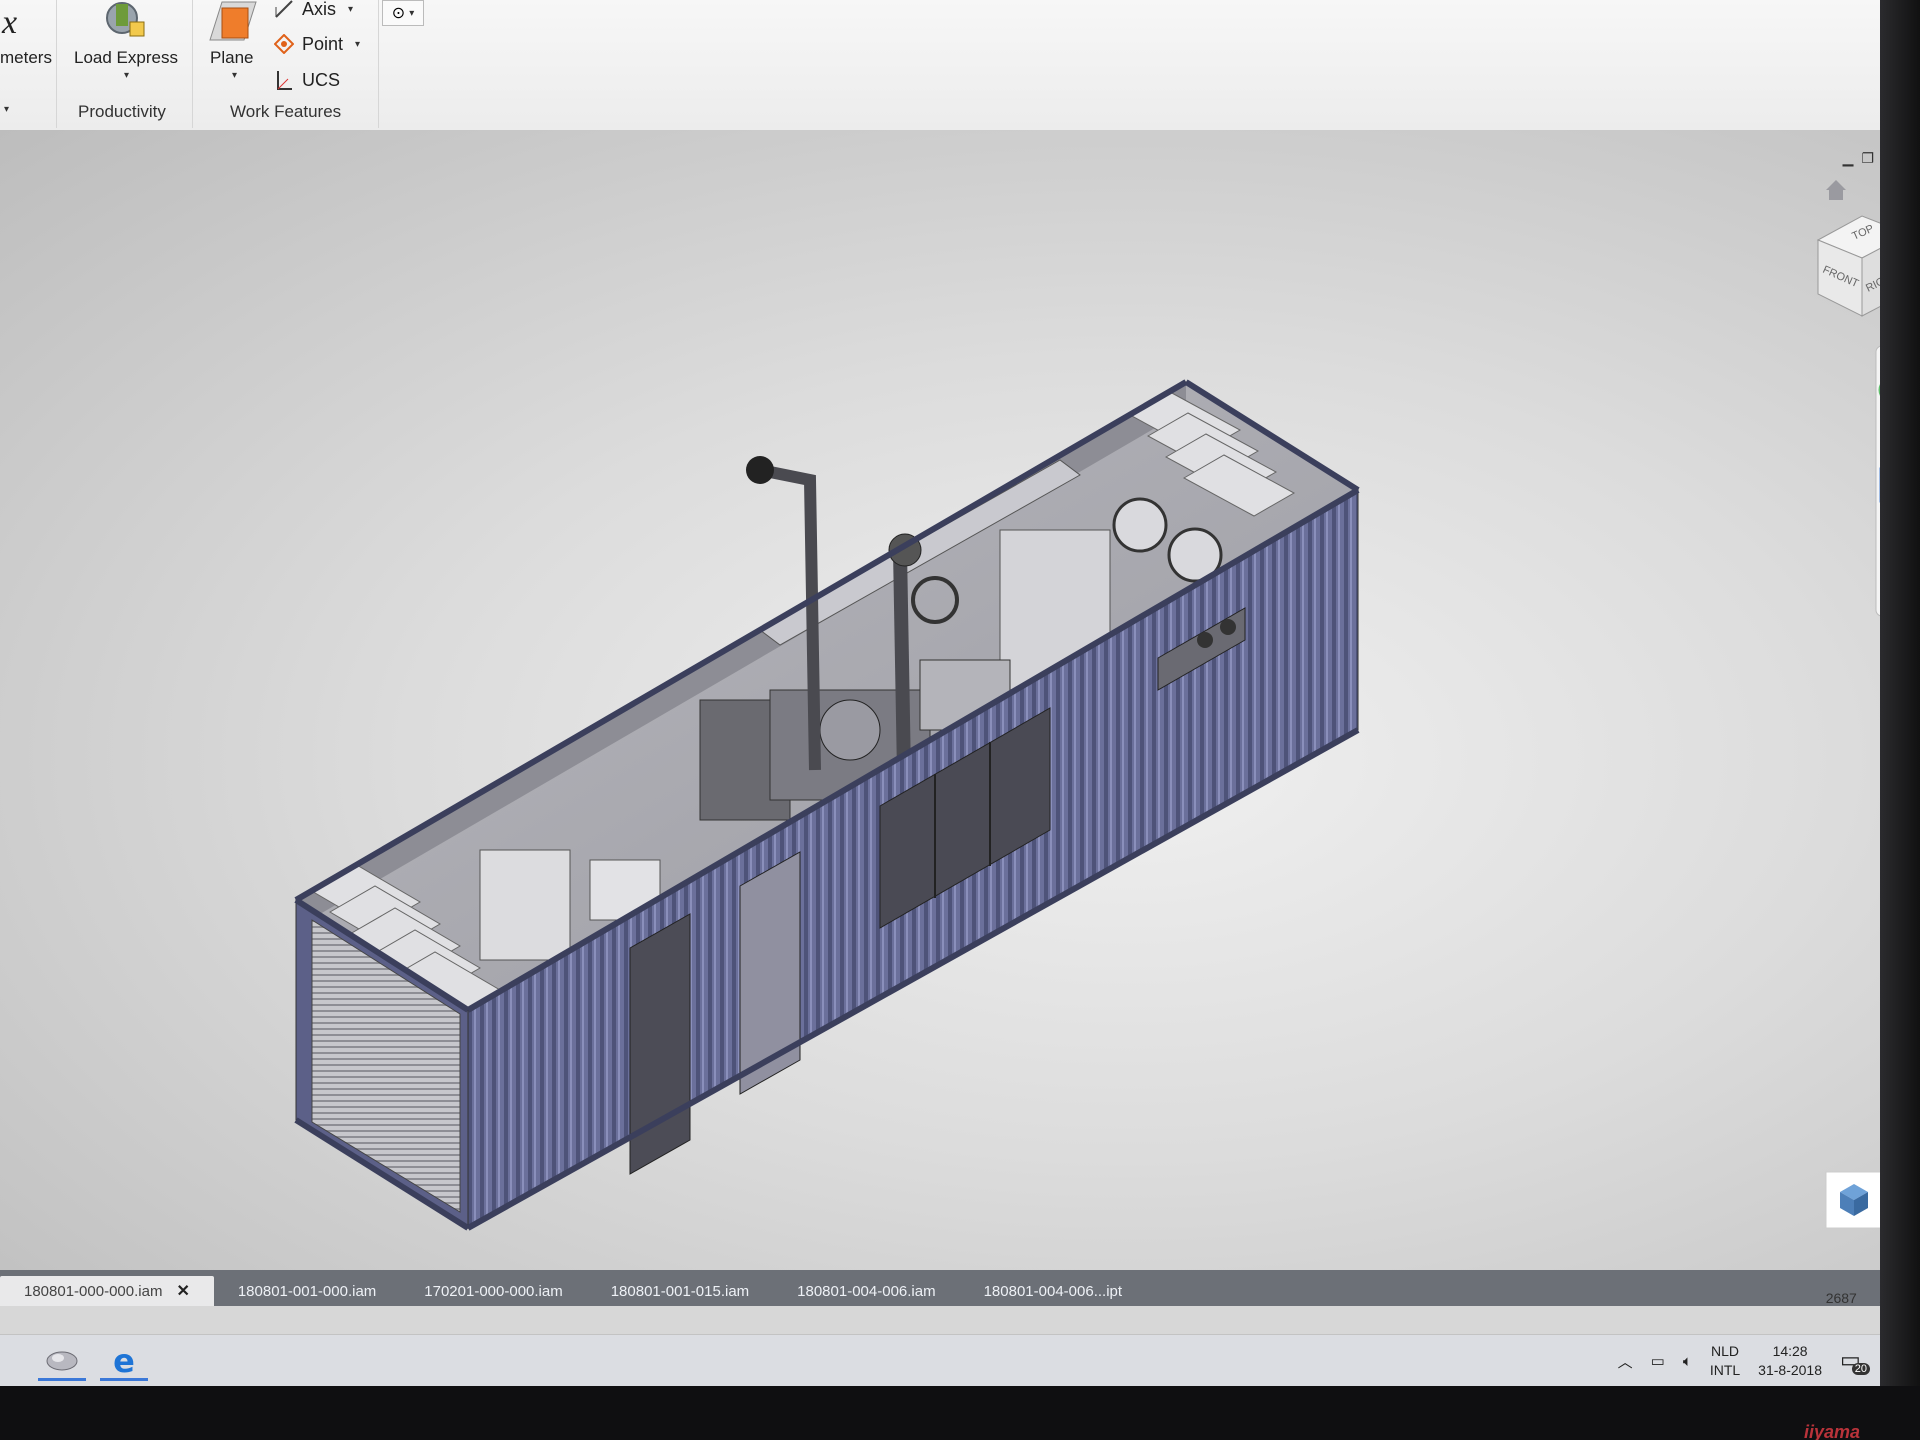 This screenshot has height=1440, width=1920. I want to click on dropdown-button: ⊙ ▾, so click(403, 13).